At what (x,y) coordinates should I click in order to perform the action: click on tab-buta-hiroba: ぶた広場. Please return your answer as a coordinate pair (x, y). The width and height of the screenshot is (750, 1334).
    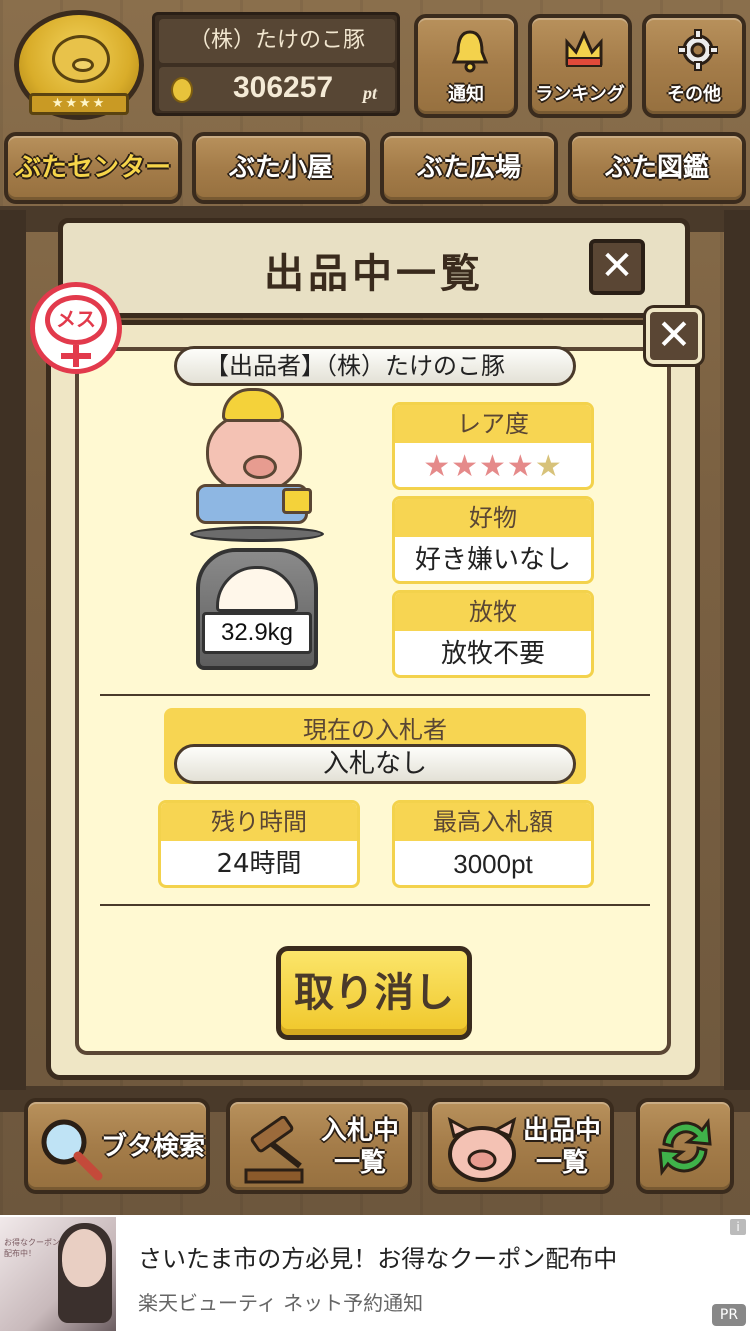
    Looking at the image, I should click on (469, 168).